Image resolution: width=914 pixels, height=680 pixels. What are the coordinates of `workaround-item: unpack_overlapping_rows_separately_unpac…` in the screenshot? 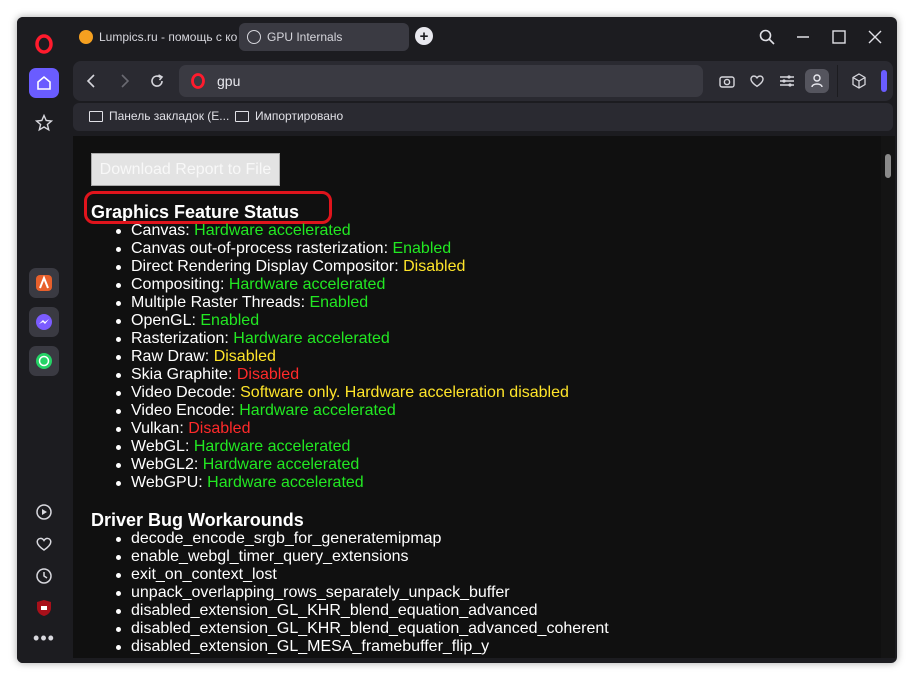 It's located at (350, 593).